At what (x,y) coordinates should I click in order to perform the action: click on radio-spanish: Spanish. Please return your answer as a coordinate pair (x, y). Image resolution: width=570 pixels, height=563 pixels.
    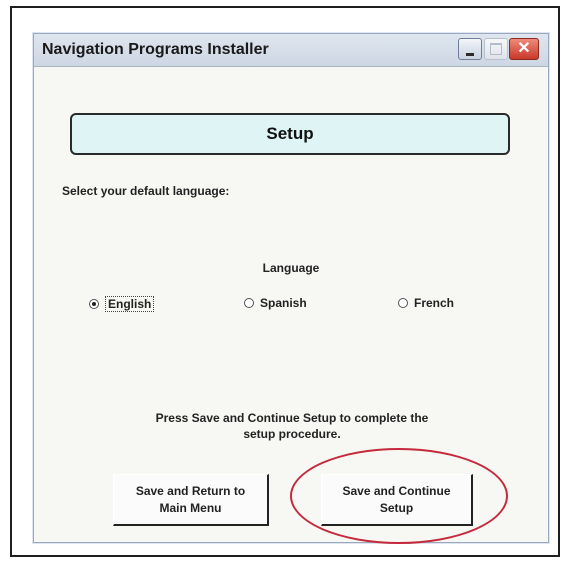
    Looking at the image, I should click on (275, 303).